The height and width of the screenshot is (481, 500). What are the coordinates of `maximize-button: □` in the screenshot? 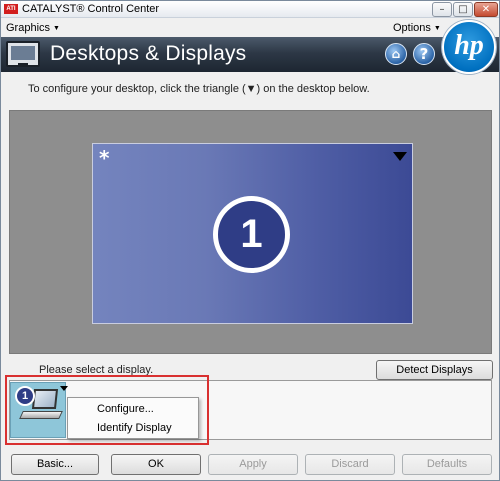 It's located at (463, 9).